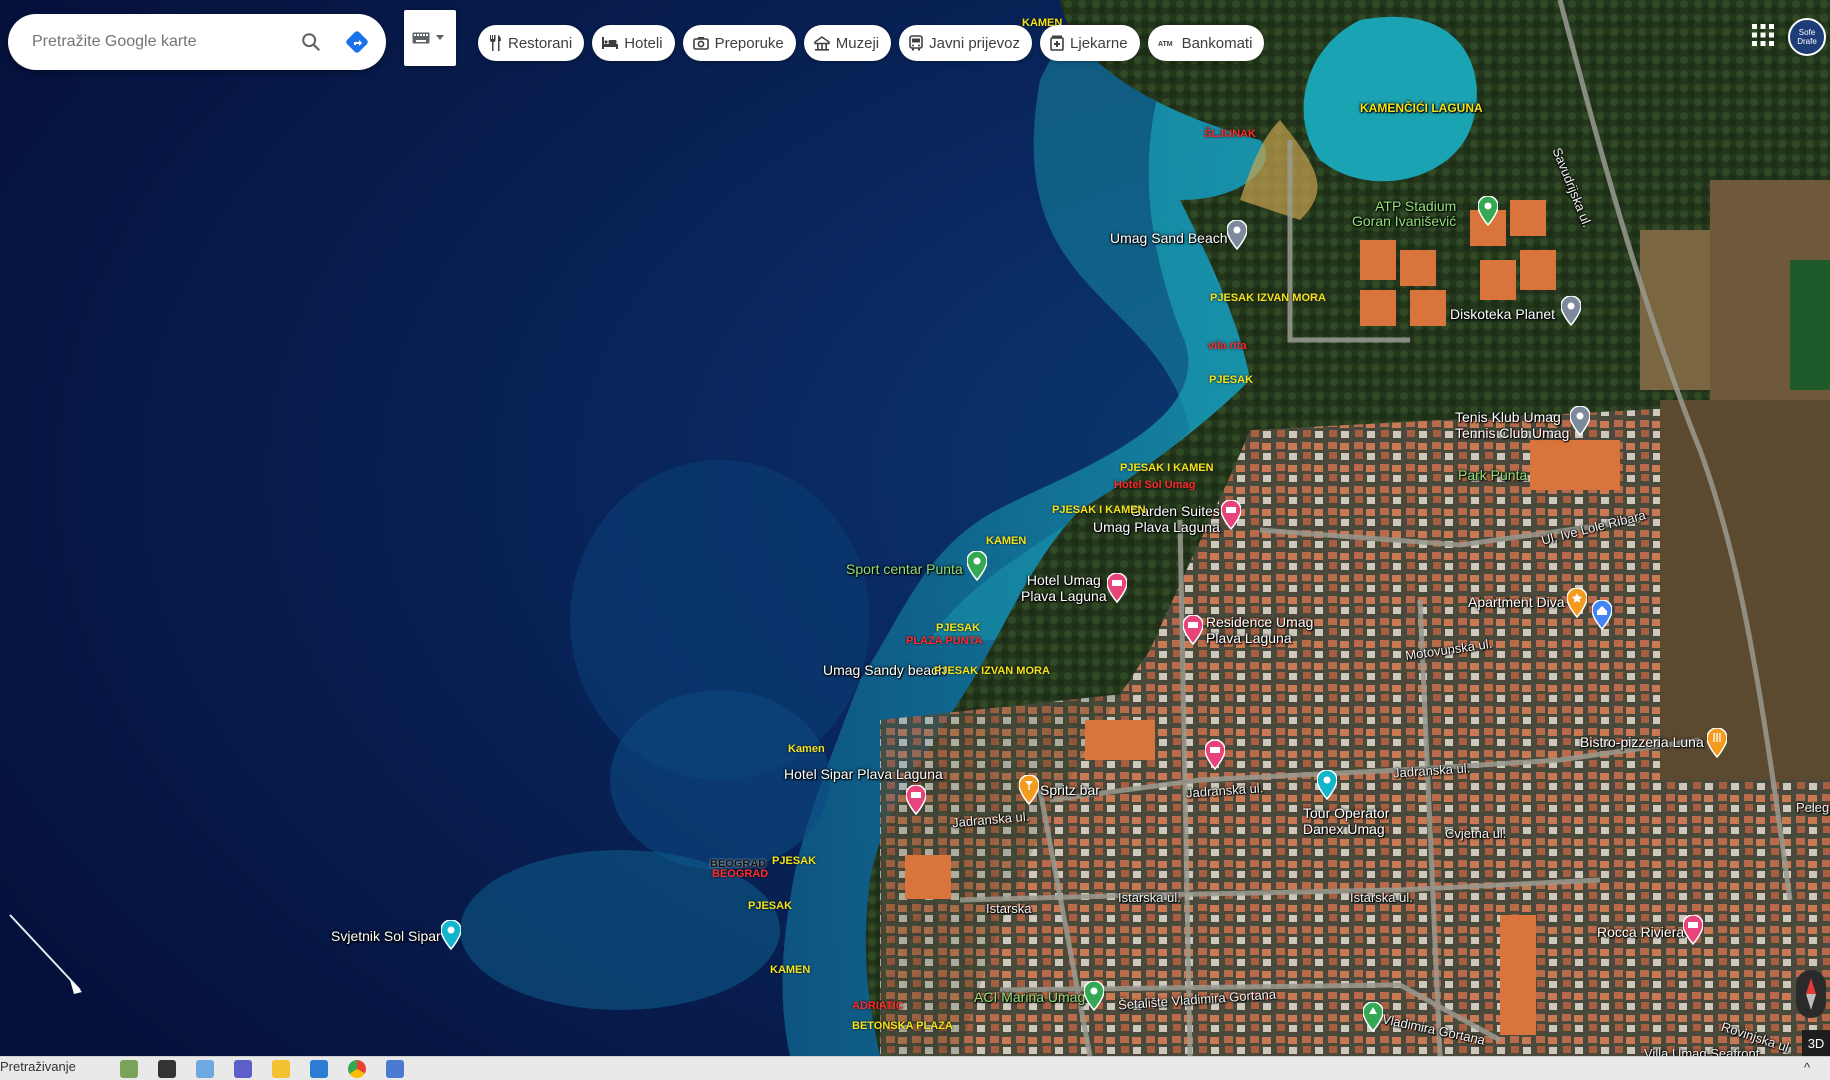 The width and height of the screenshot is (1830, 1080). I want to click on compass-button, so click(1811, 994).